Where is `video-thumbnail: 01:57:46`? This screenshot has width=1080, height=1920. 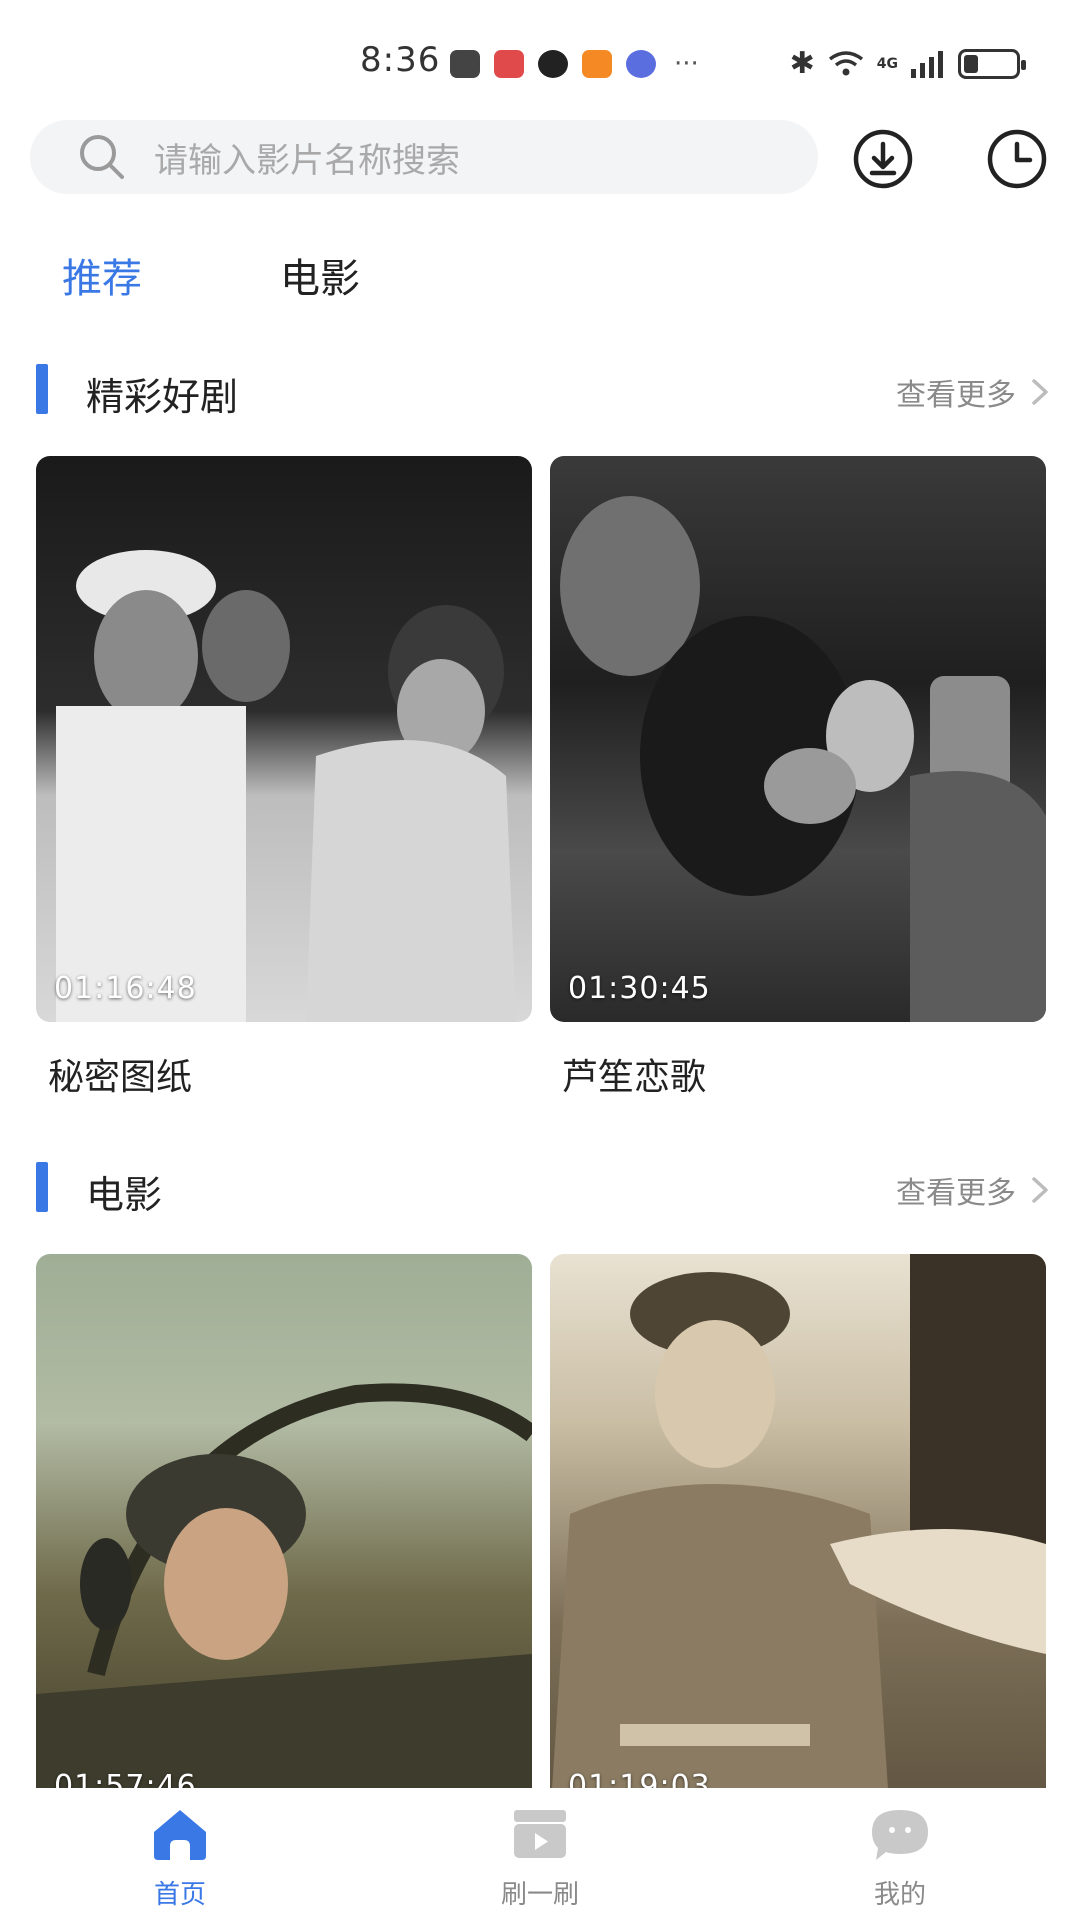 video-thumbnail: 01:57:46 is located at coordinates (284, 1537).